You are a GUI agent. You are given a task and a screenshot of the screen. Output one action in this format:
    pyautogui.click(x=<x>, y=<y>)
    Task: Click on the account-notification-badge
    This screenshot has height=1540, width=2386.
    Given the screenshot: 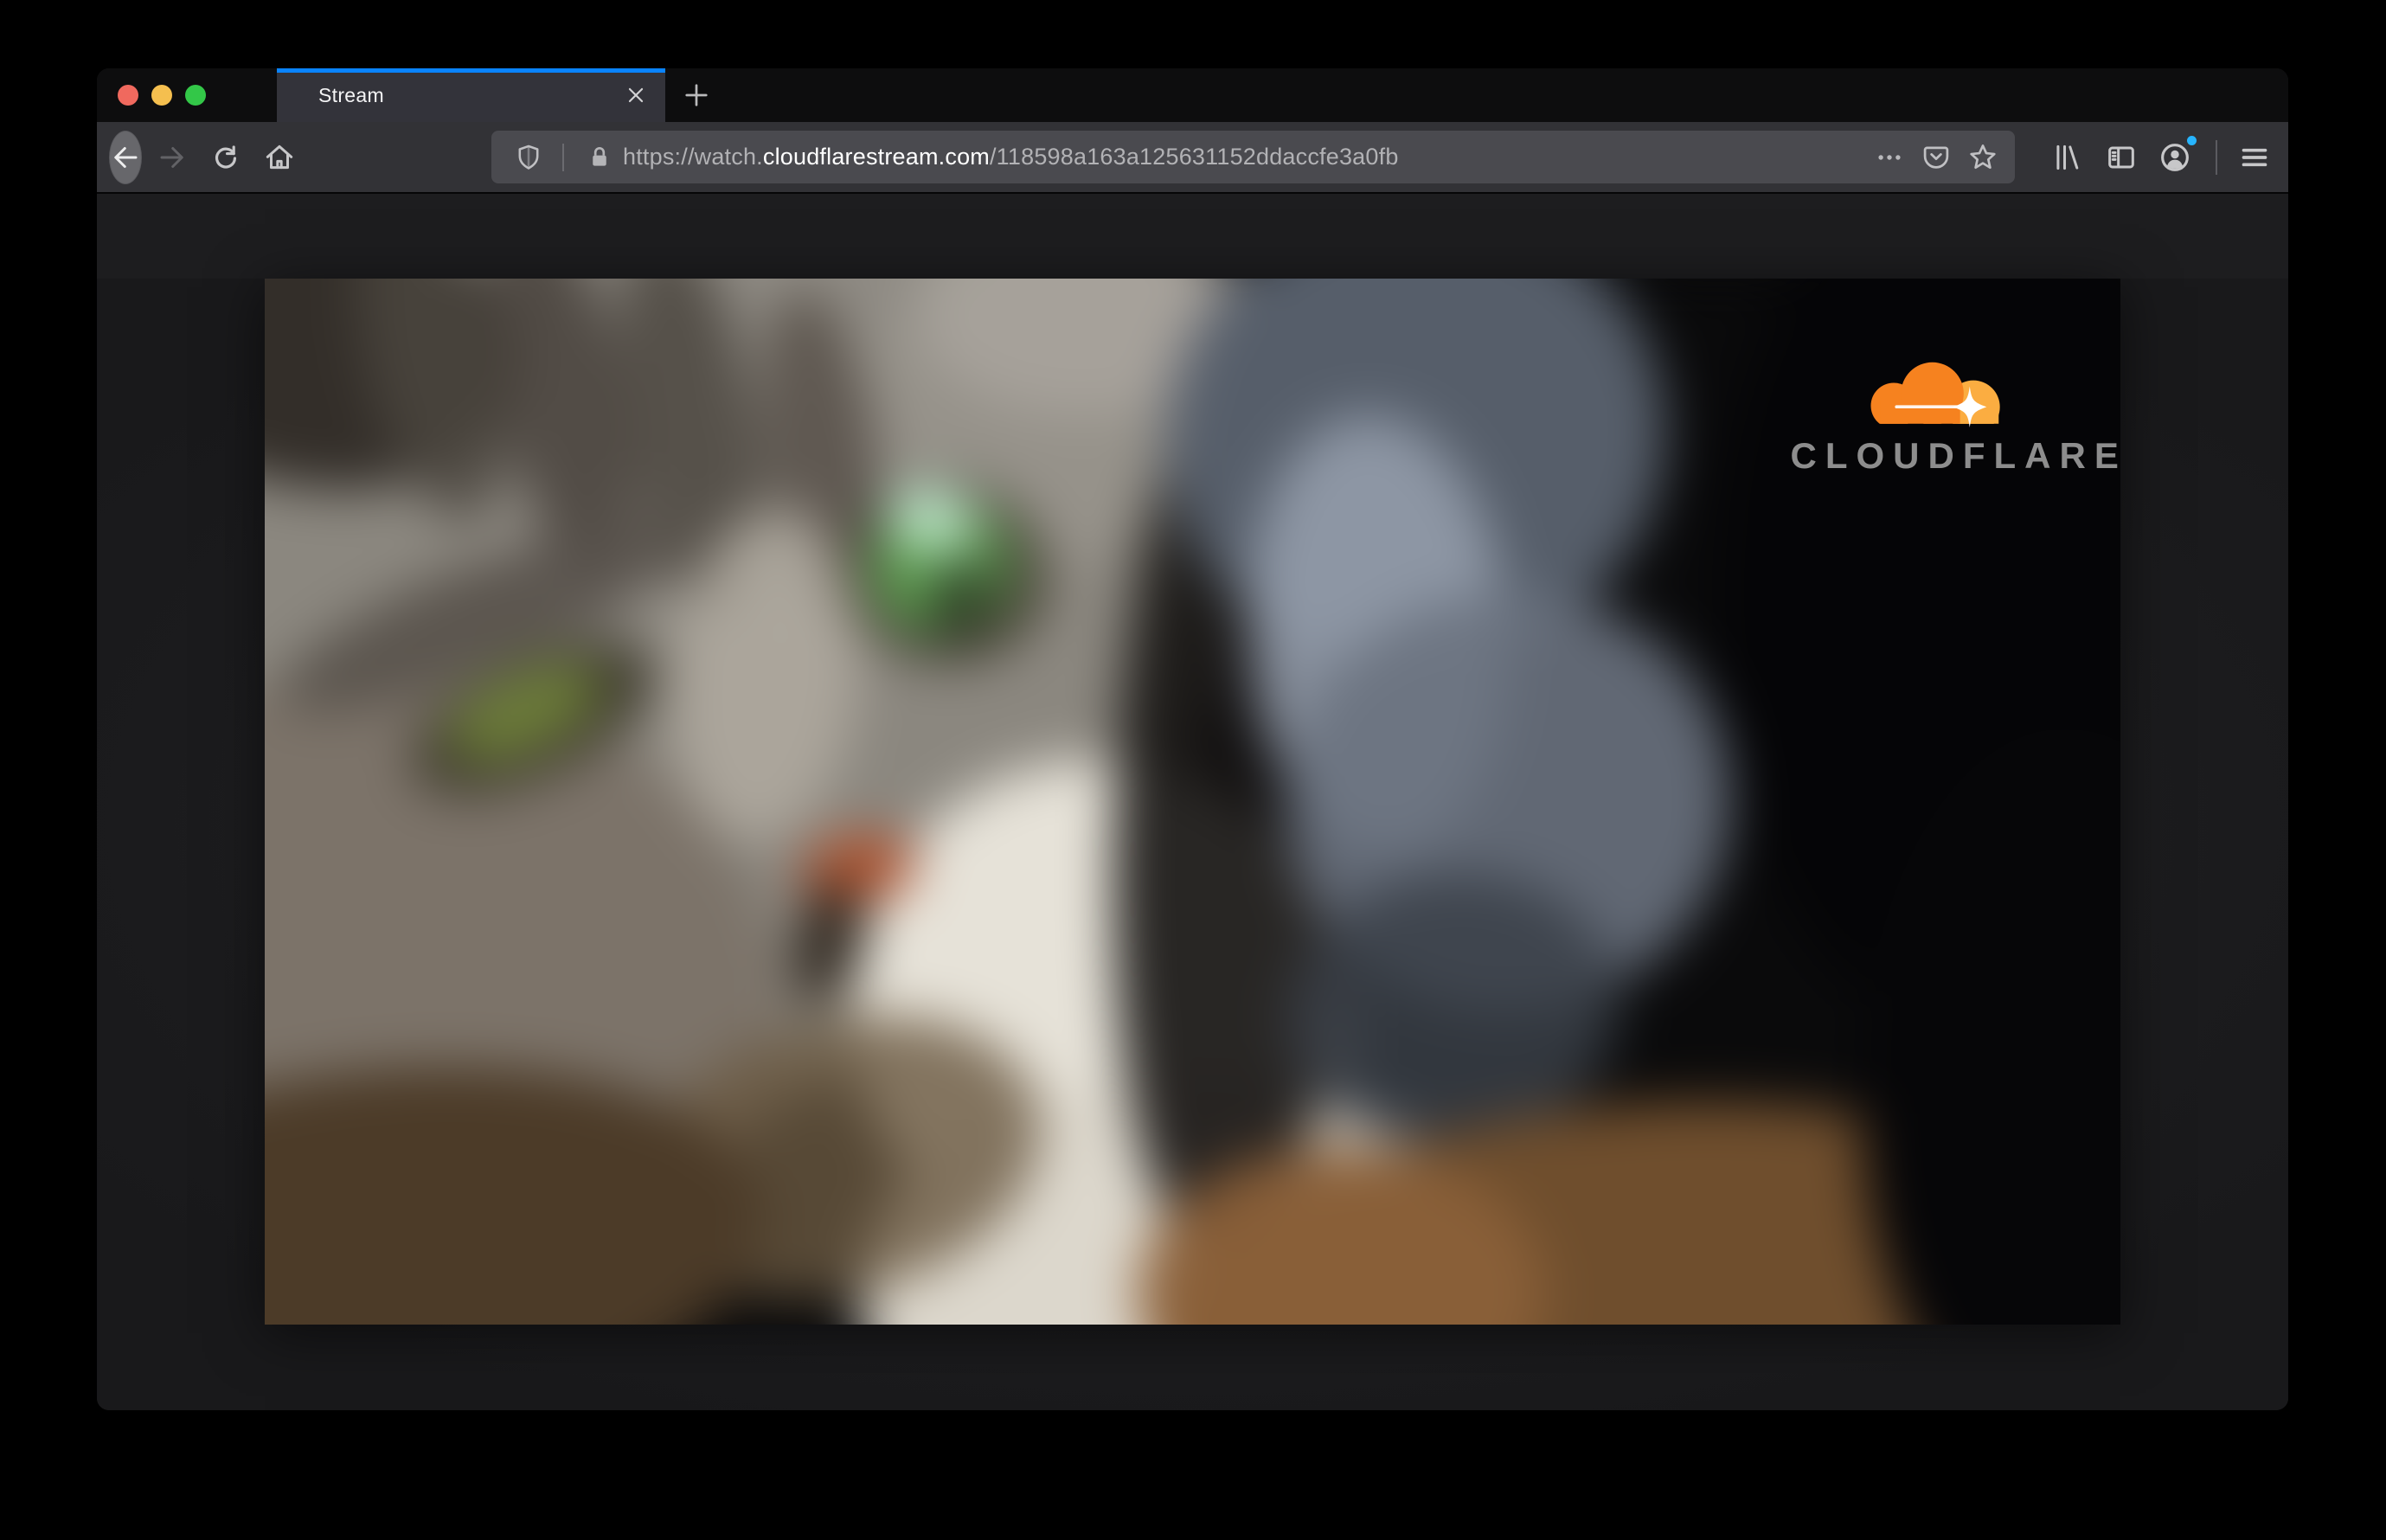 What is the action you would take?
    pyautogui.click(x=2191, y=140)
    